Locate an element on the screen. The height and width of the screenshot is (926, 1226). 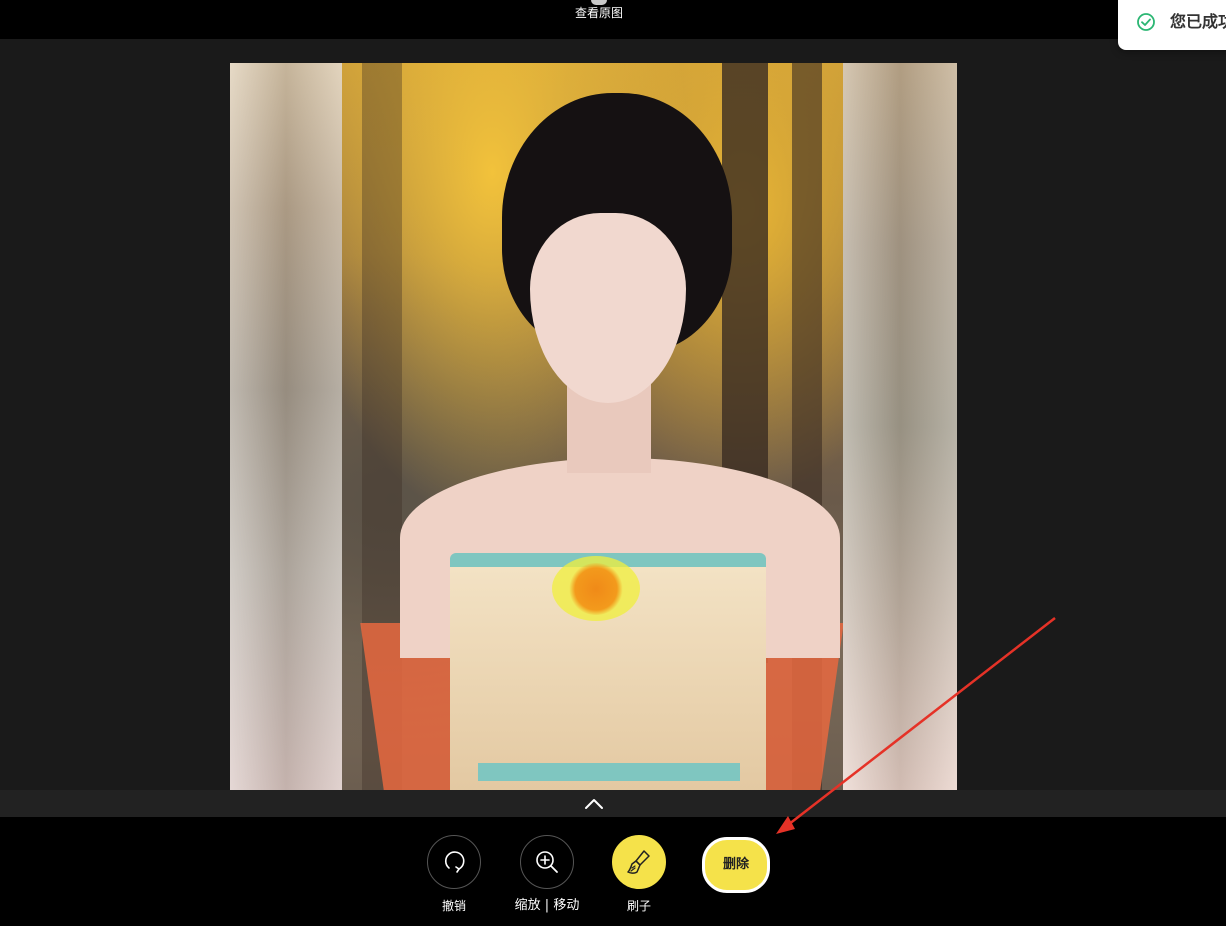
top-bar: 查看原图 is located at coordinates (613, 19).